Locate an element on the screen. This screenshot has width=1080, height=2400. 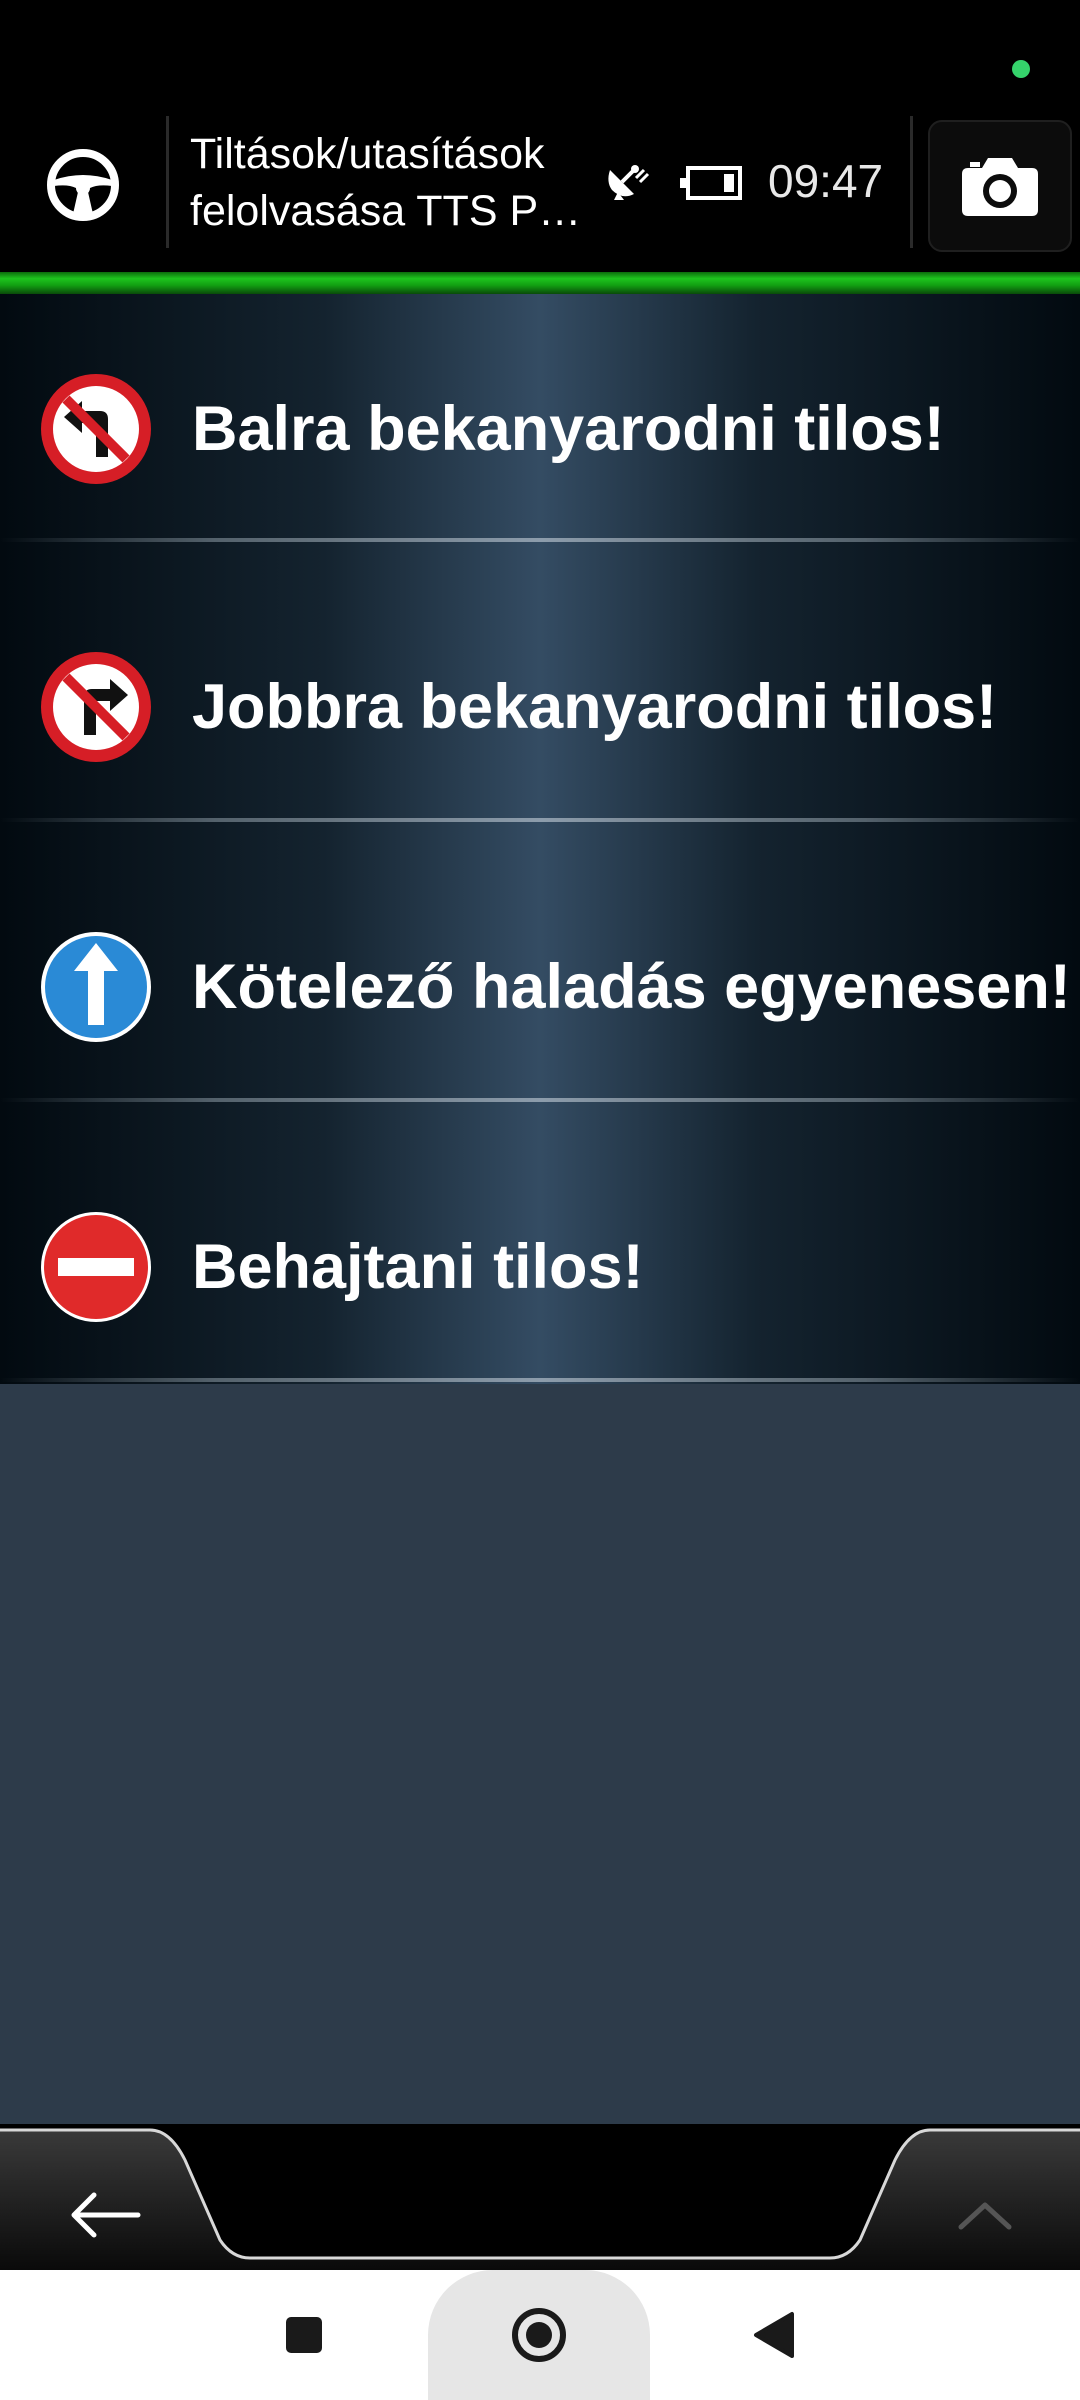
bottom-toolbar is located at coordinates (540, 2195).